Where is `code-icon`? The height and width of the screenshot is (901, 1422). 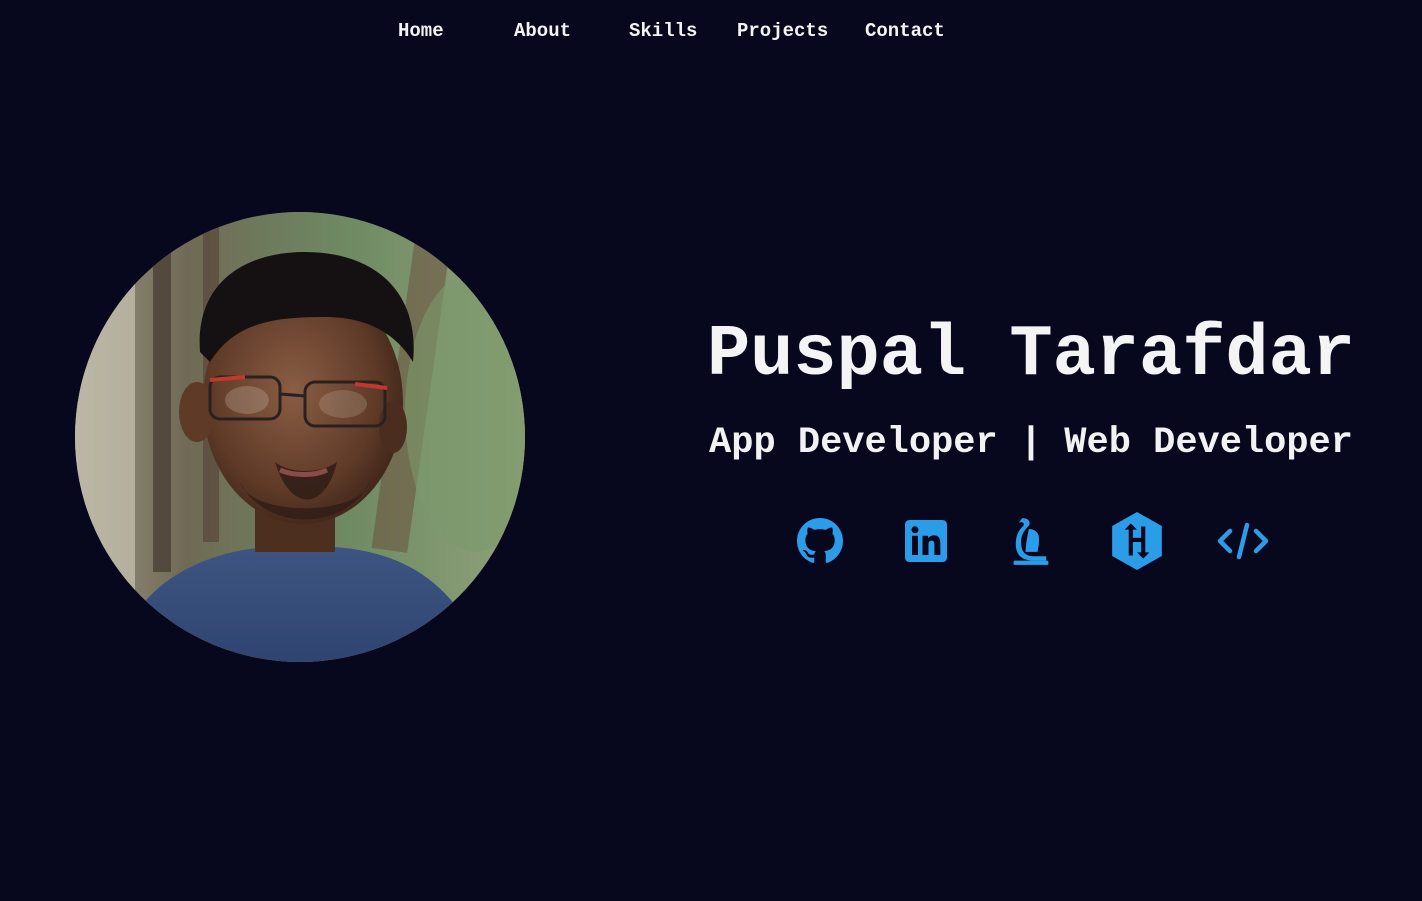
code-icon is located at coordinates (1243, 541).